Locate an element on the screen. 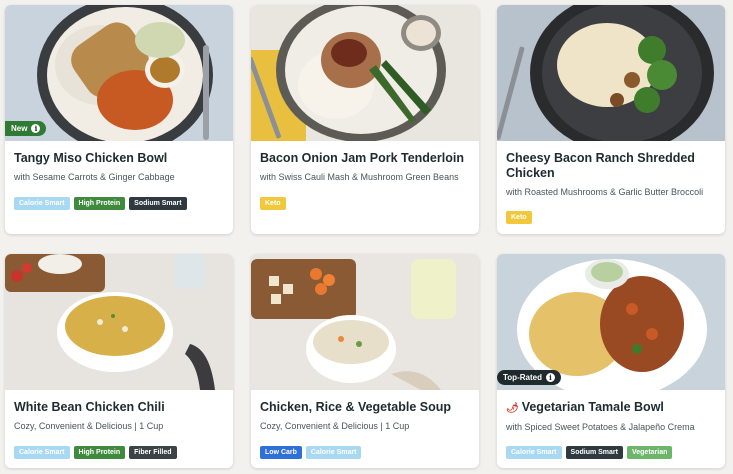 This screenshot has width=733, height=474. meal-title: White Bean Chicken Chili is located at coordinates (119, 407).